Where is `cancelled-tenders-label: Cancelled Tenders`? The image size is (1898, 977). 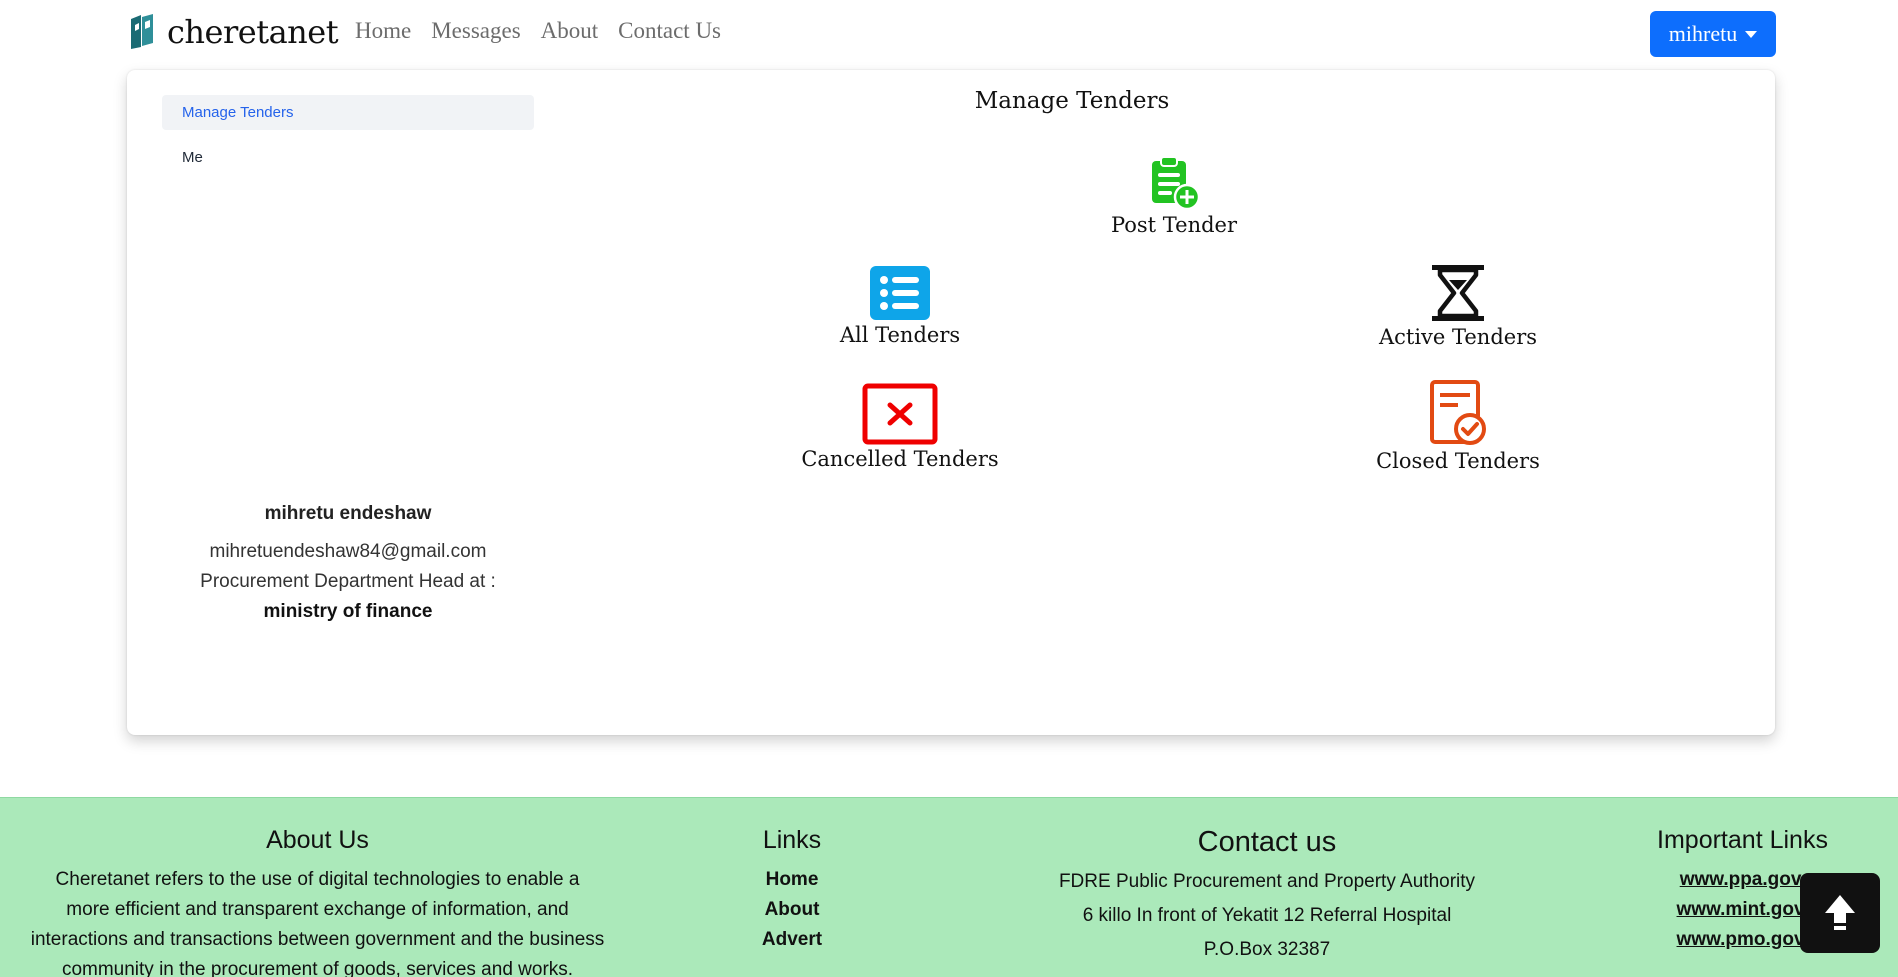
cancelled-tenders-label: Cancelled Tenders is located at coordinates (900, 459).